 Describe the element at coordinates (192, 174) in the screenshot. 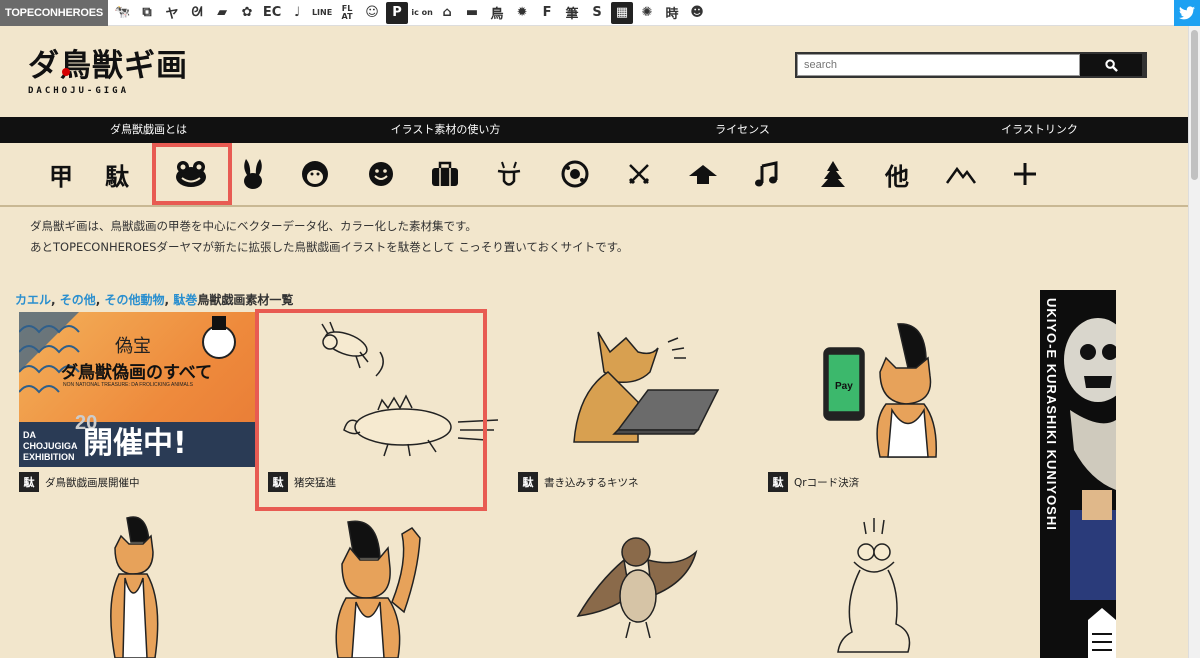

I see `frog-category-highlight` at that location.